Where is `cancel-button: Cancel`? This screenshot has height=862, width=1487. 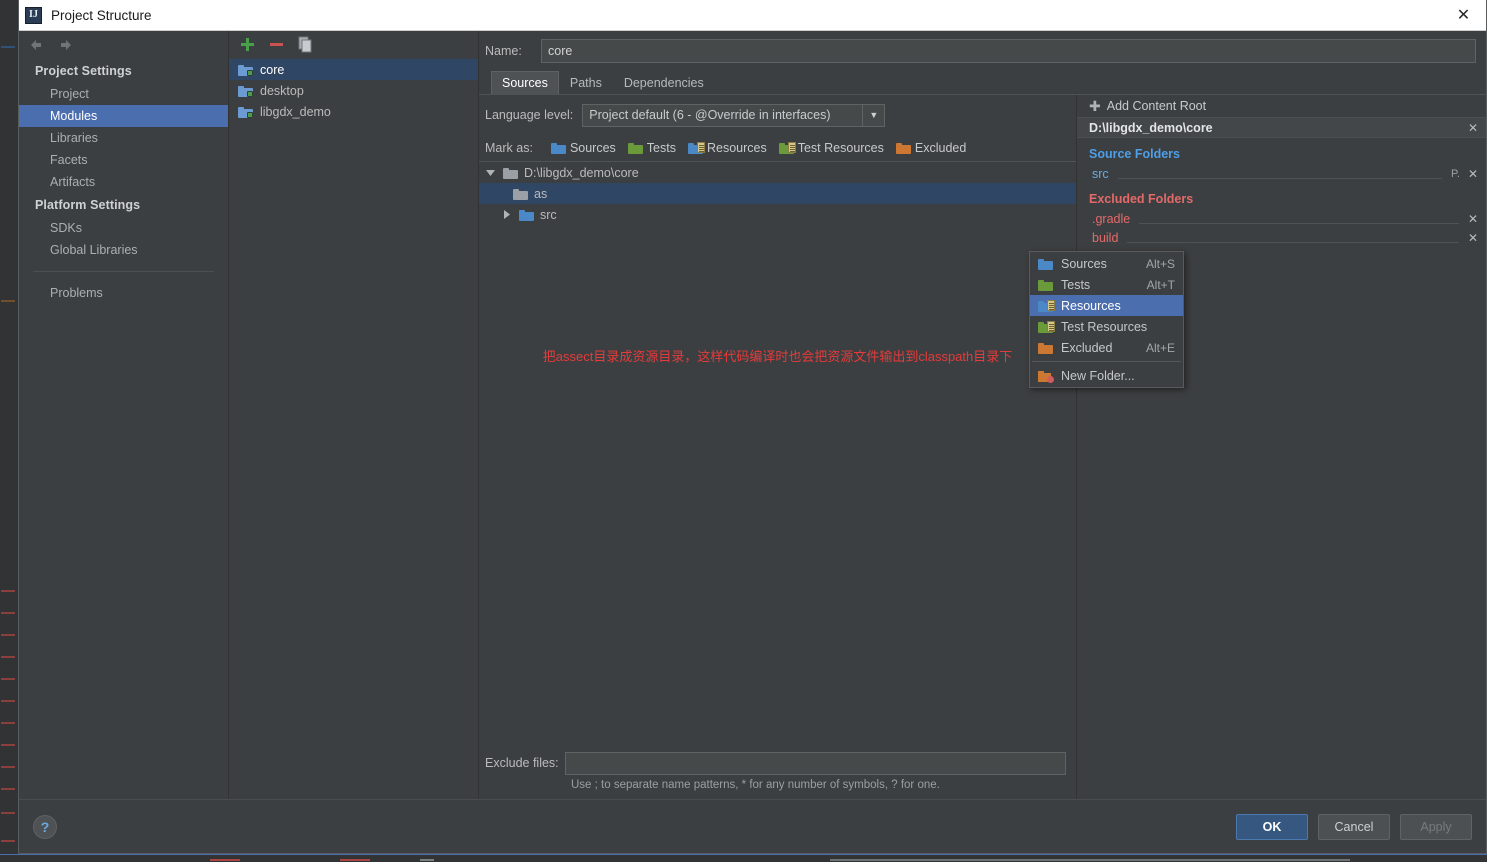 cancel-button: Cancel is located at coordinates (1354, 826).